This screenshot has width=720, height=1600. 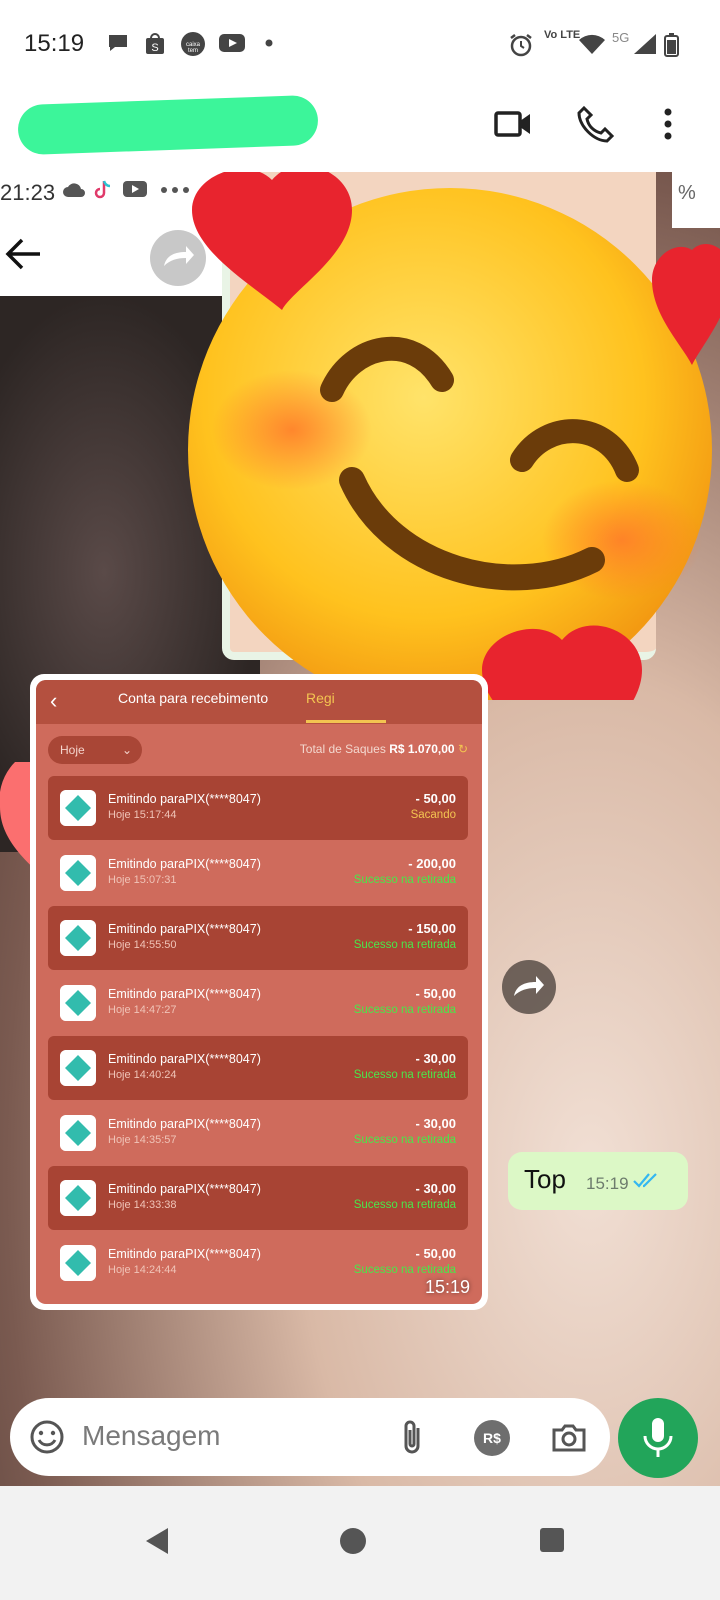 What do you see at coordinates (320, 698) in the screenshot?
I see `screenshot-tab-records: Regi` at bounding box center [320, 698].